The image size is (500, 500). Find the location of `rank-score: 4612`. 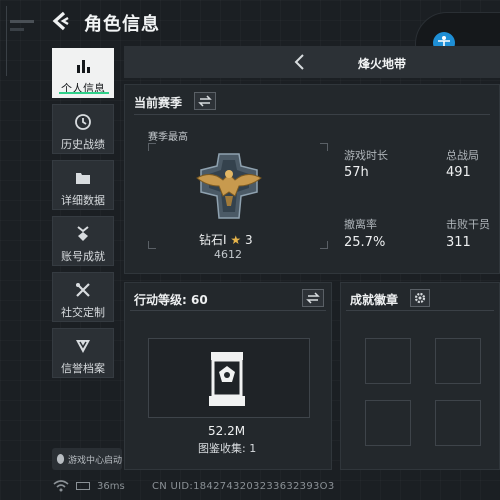

rank-score: 4612 is located at coordinates (228, 254).